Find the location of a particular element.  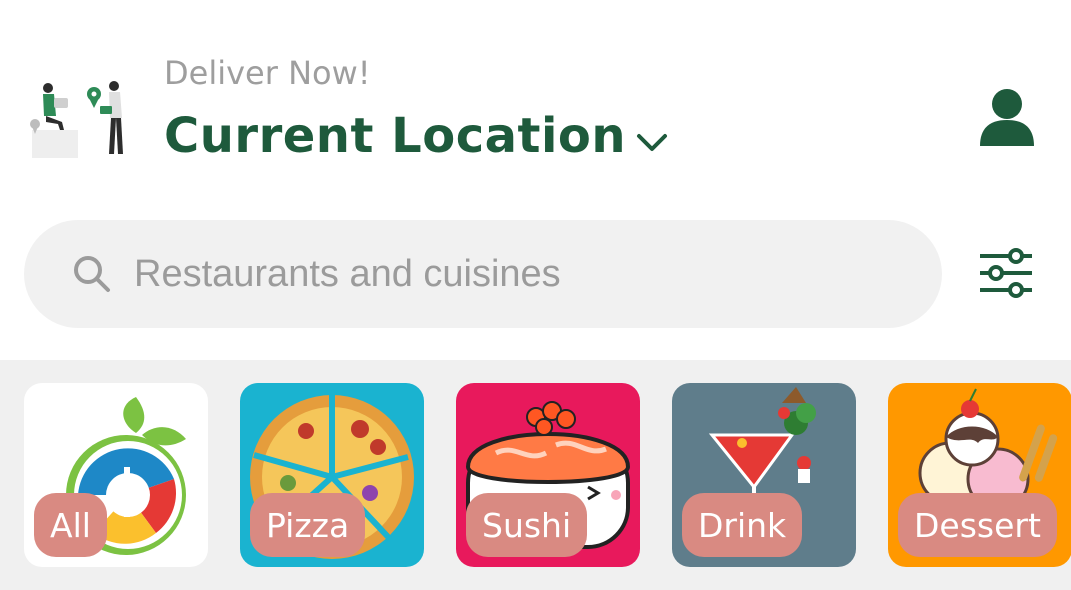

search-input is located at coordinates (514, 274).